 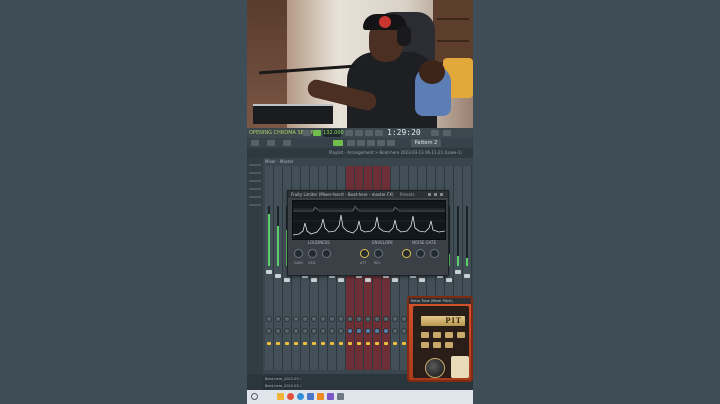 What do you see at coordinates (282, 379) in the screenshot?
I see `channel-name: Beat-here_2023-03-13 06-11` at bounding box center [282, 379].